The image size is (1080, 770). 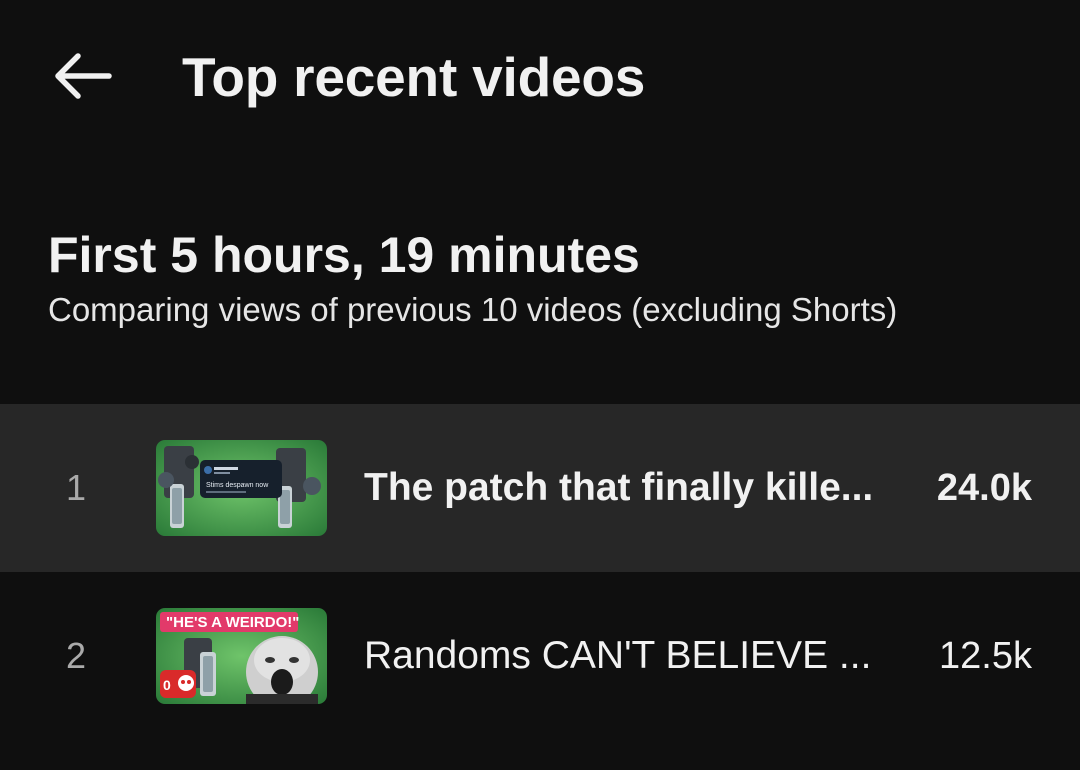 What do you see at coordinates (414, 77) in the screenshot?
I see `page-title: Top recent videos` at bounding box center [414, 77].